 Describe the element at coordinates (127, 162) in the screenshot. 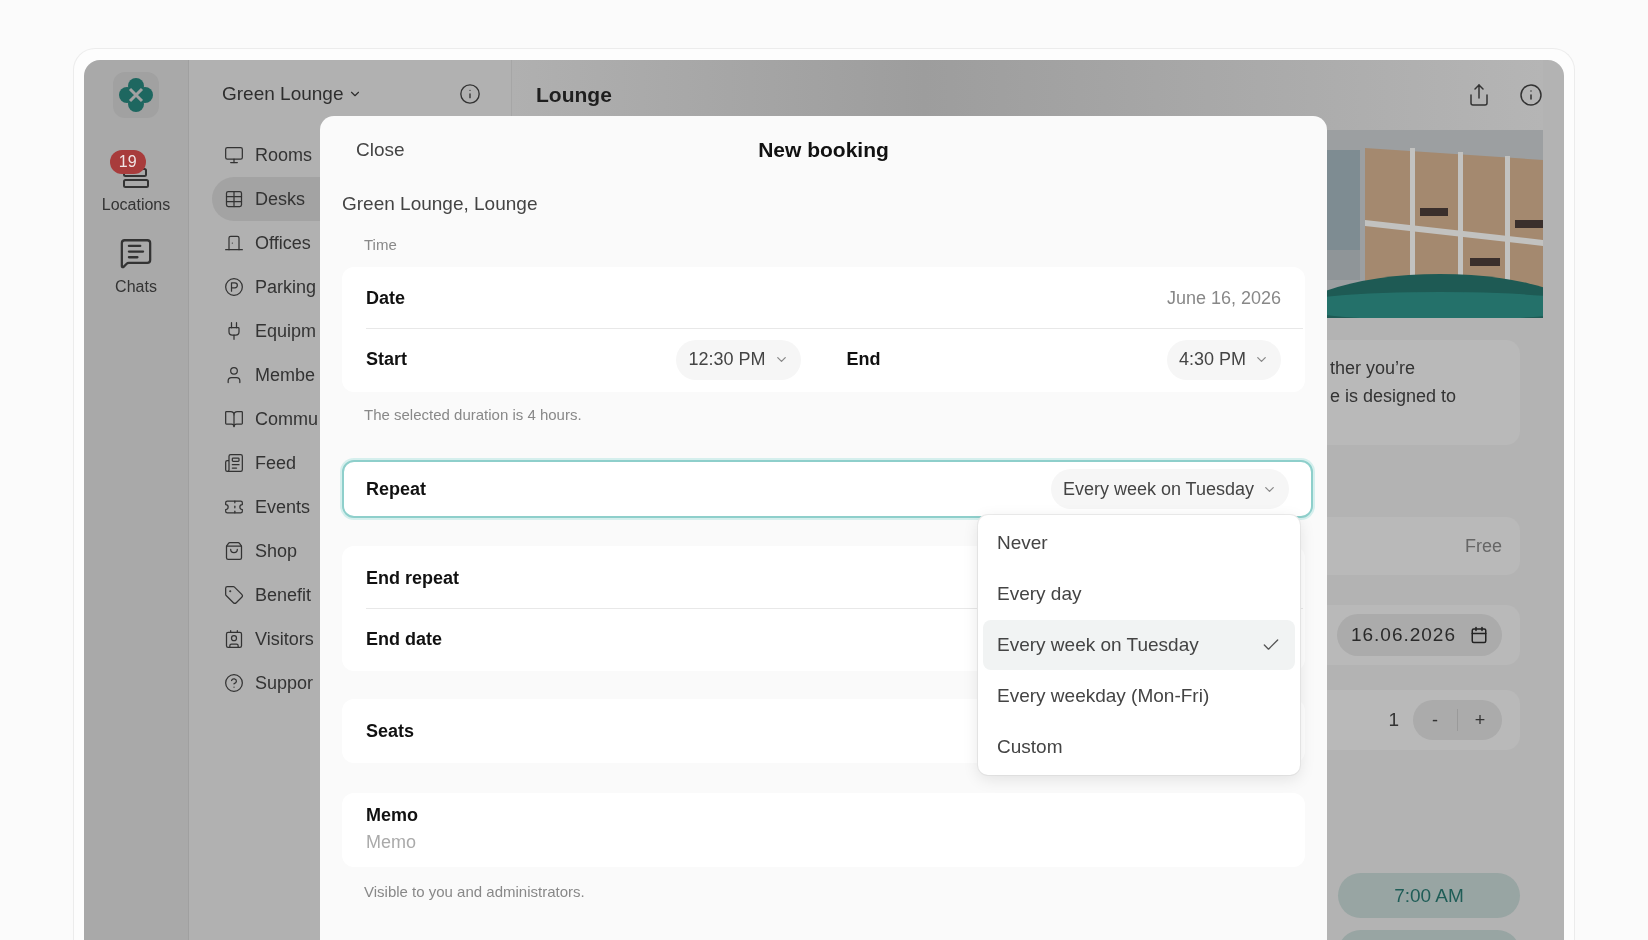

I see `notification-badge: 19` at that location.